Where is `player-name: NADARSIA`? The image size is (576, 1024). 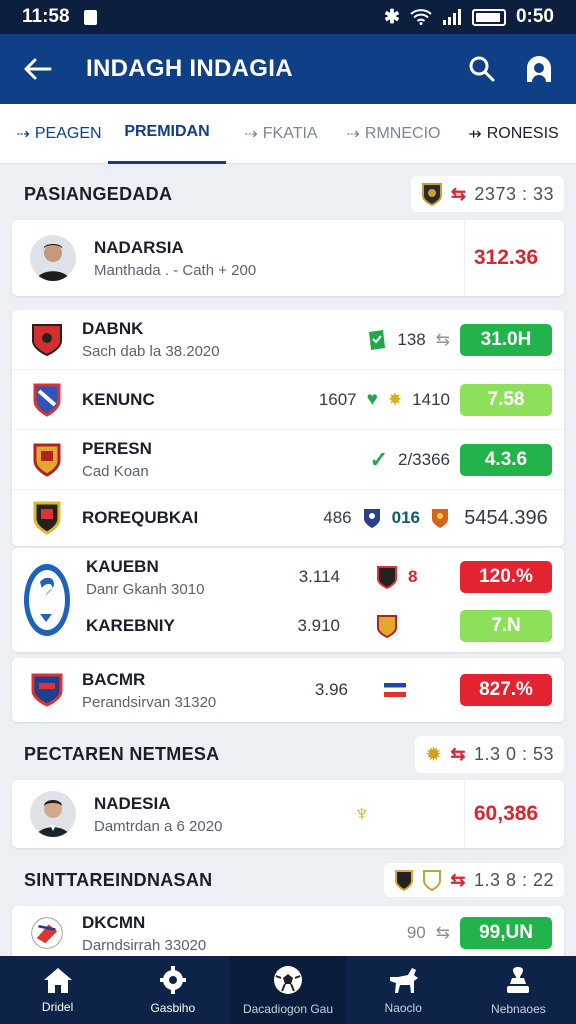 player-name: NADARSIA is located at coordinates (139, 247).